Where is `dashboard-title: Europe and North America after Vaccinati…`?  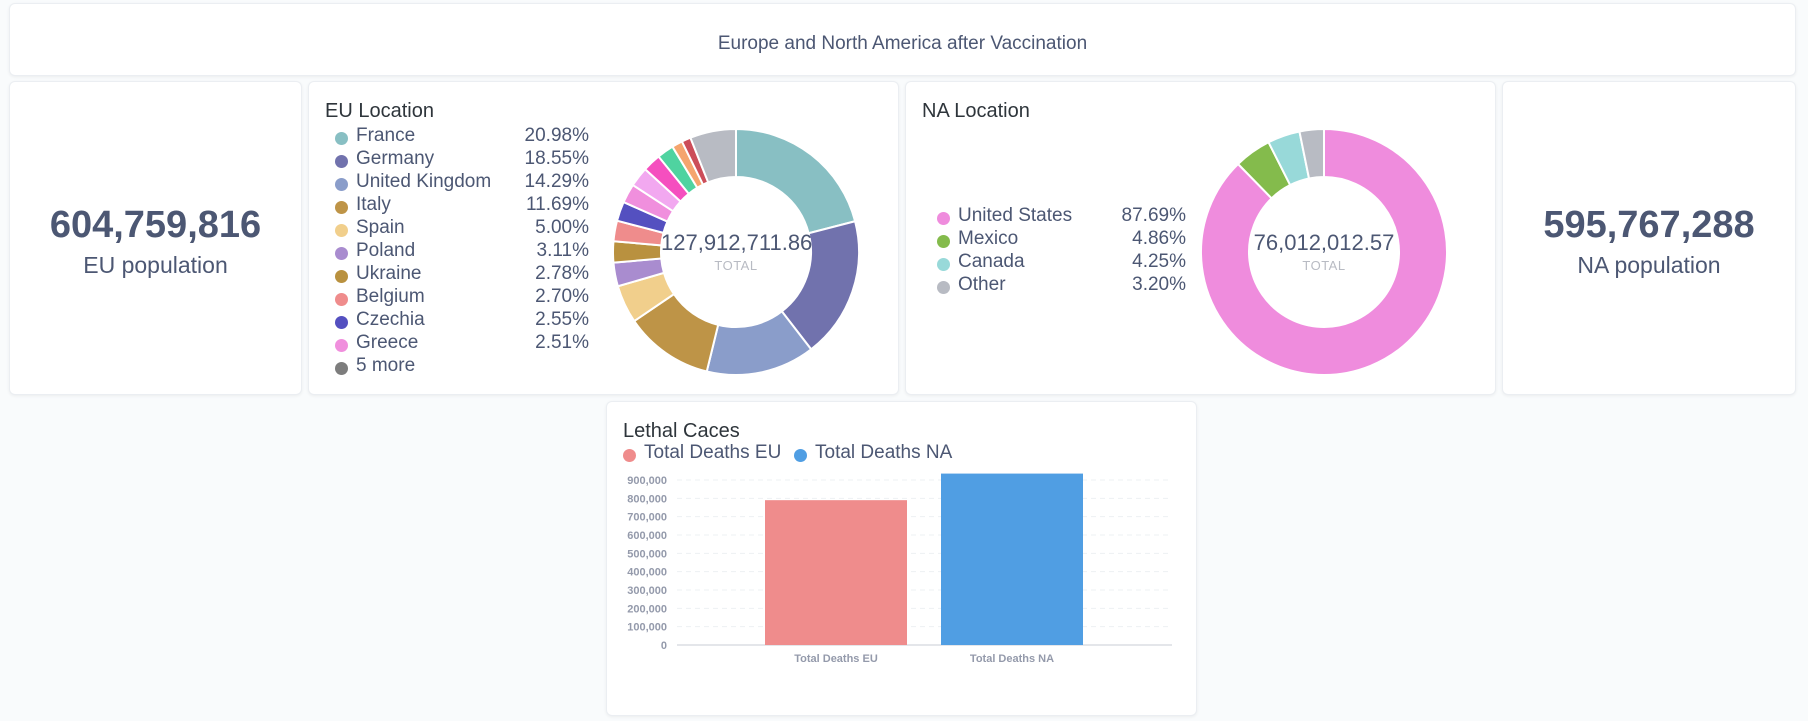
dashboard-title: Europe and North America after Vaccinati… is located at coordinates (902, 43).